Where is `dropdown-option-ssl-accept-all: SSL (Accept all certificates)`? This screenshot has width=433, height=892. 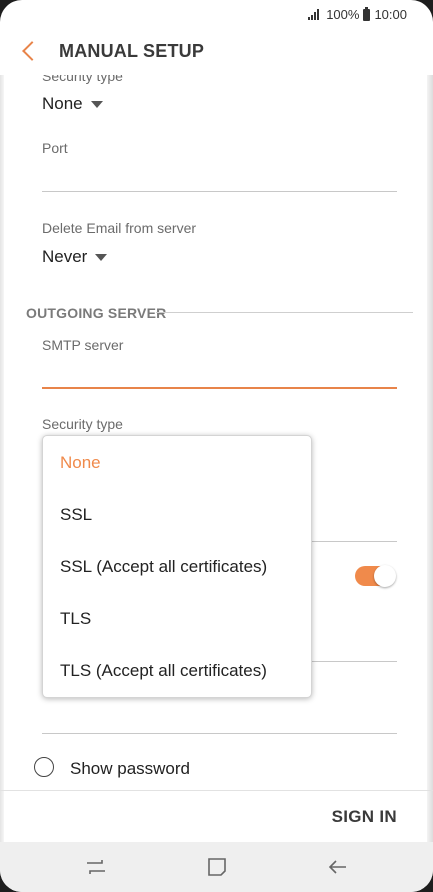 dropdown-option-ssl-accept-all: SSL (Accept all certificates) is located at coordinates (163, 567).